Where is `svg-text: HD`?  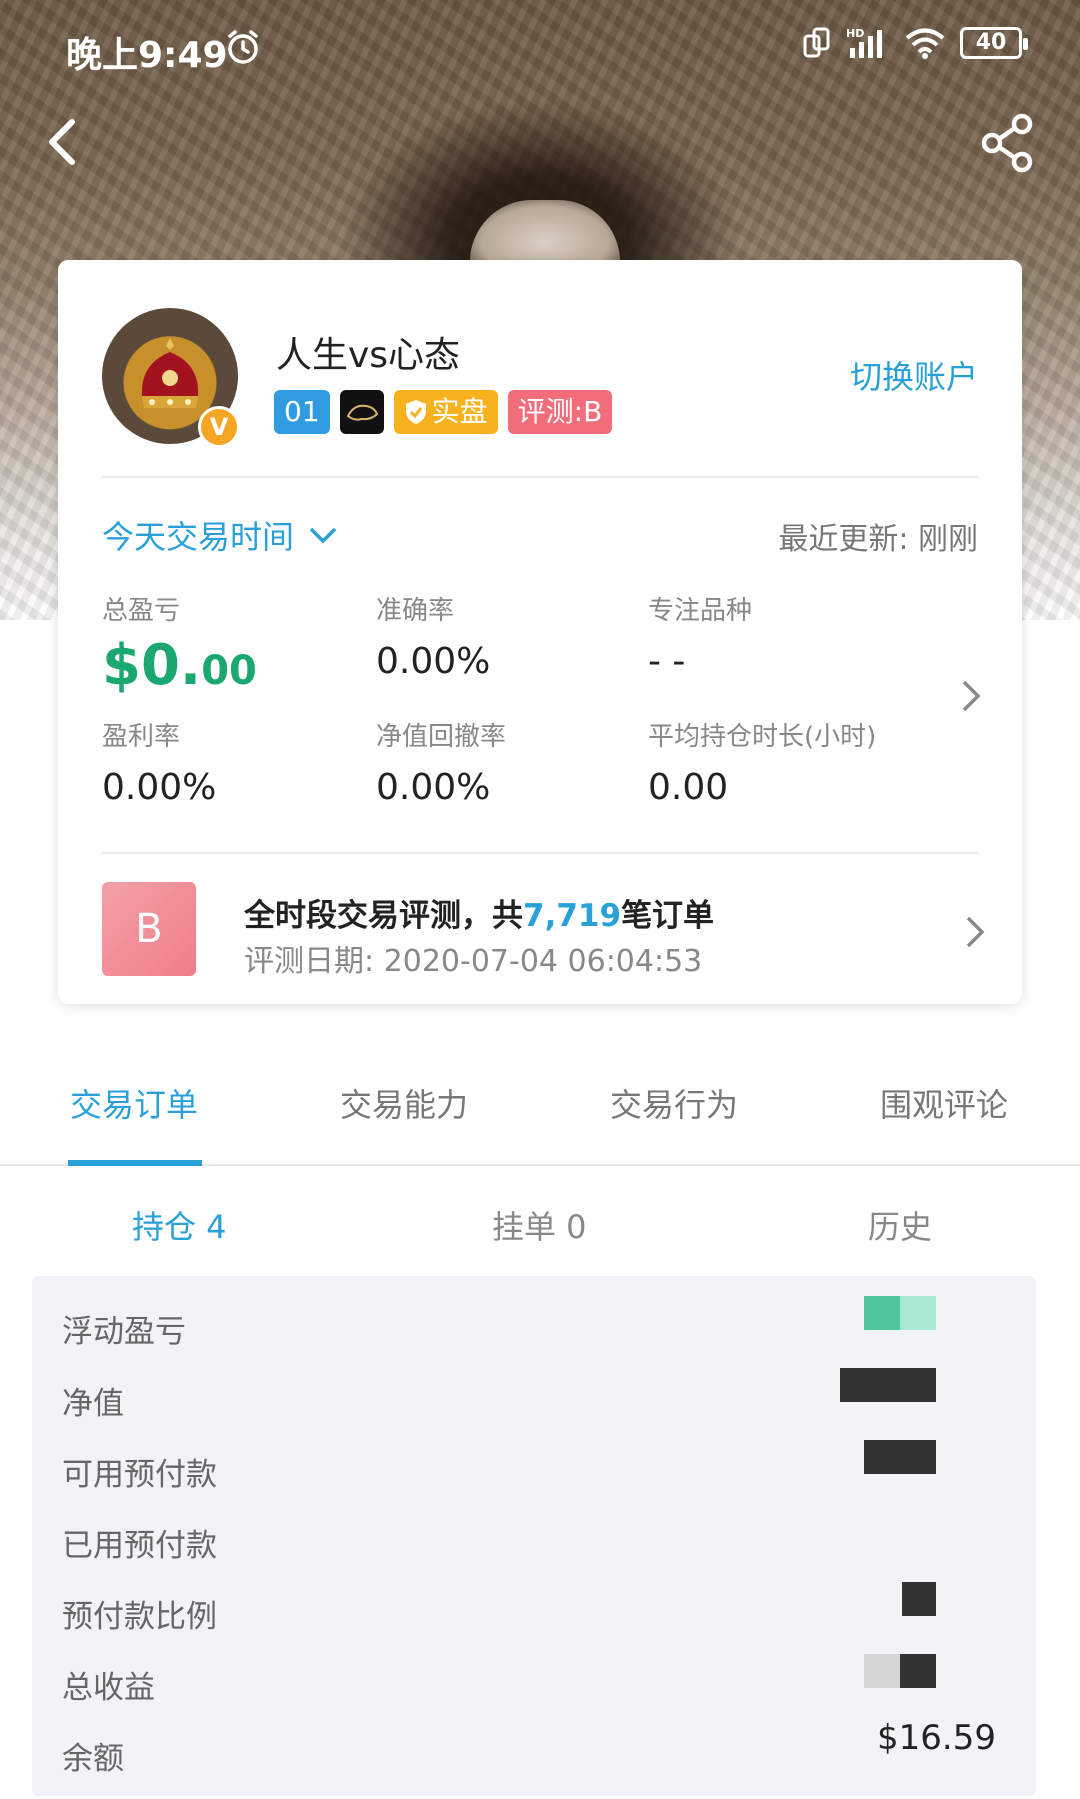 svg-text: HD is located at coordinates (855, 33).